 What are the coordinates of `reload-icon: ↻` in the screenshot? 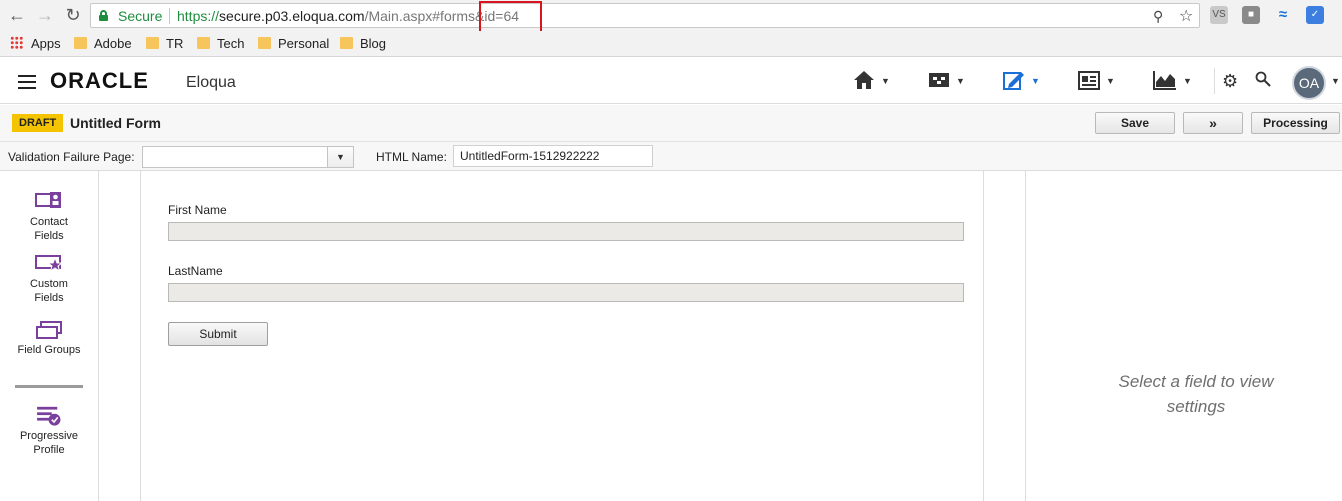 It's located at (73, 15).